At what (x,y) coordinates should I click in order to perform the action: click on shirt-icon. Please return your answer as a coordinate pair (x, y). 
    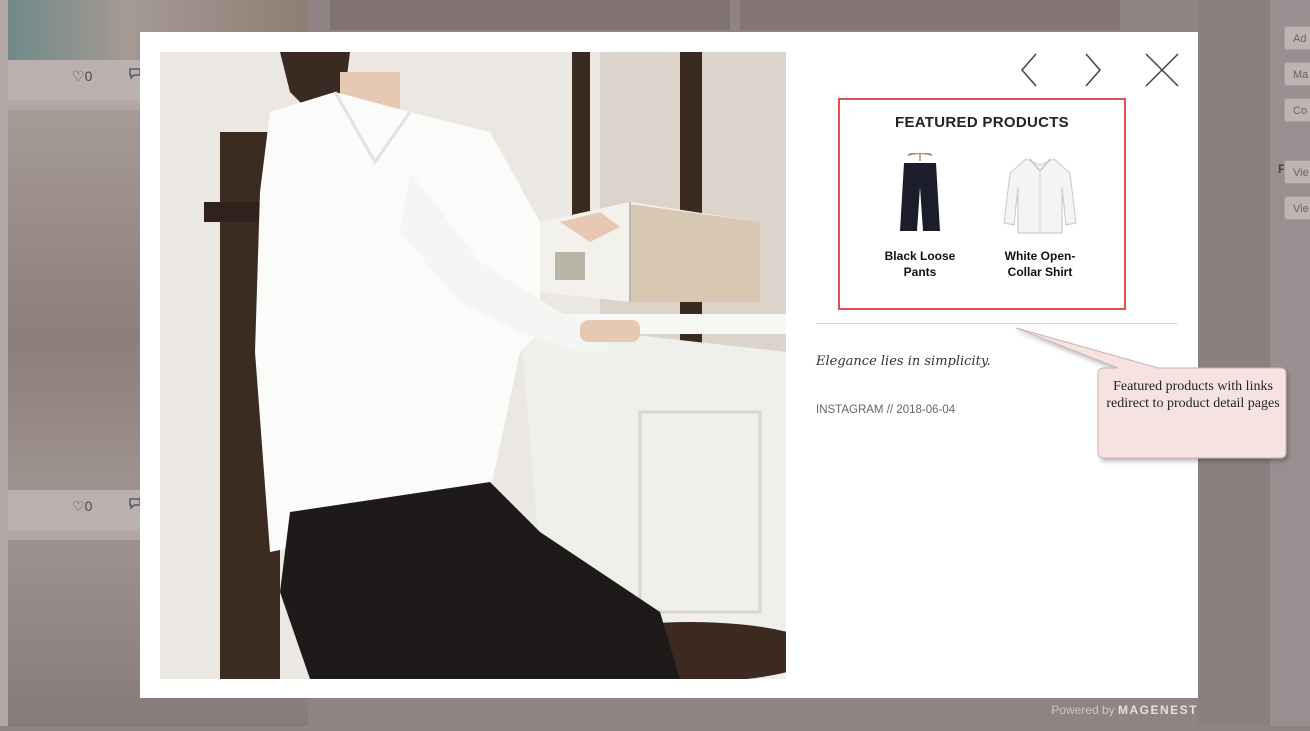
    Looking at the image, I should click on (1040, 196).